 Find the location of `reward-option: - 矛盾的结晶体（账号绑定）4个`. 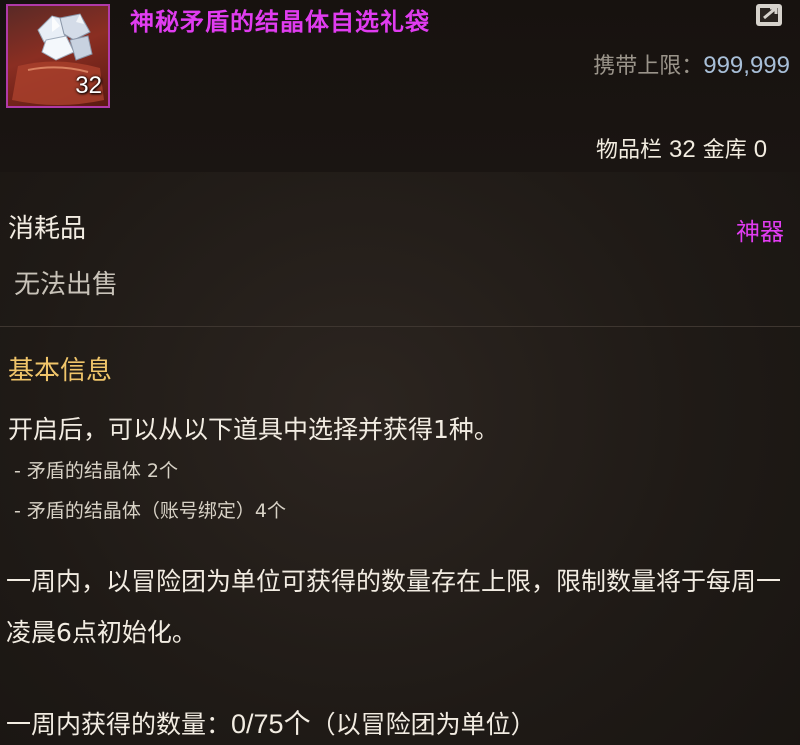

reward-option: - 矛盾的结晶体（账号绑定）4个 is located at coordinates (150, 511).